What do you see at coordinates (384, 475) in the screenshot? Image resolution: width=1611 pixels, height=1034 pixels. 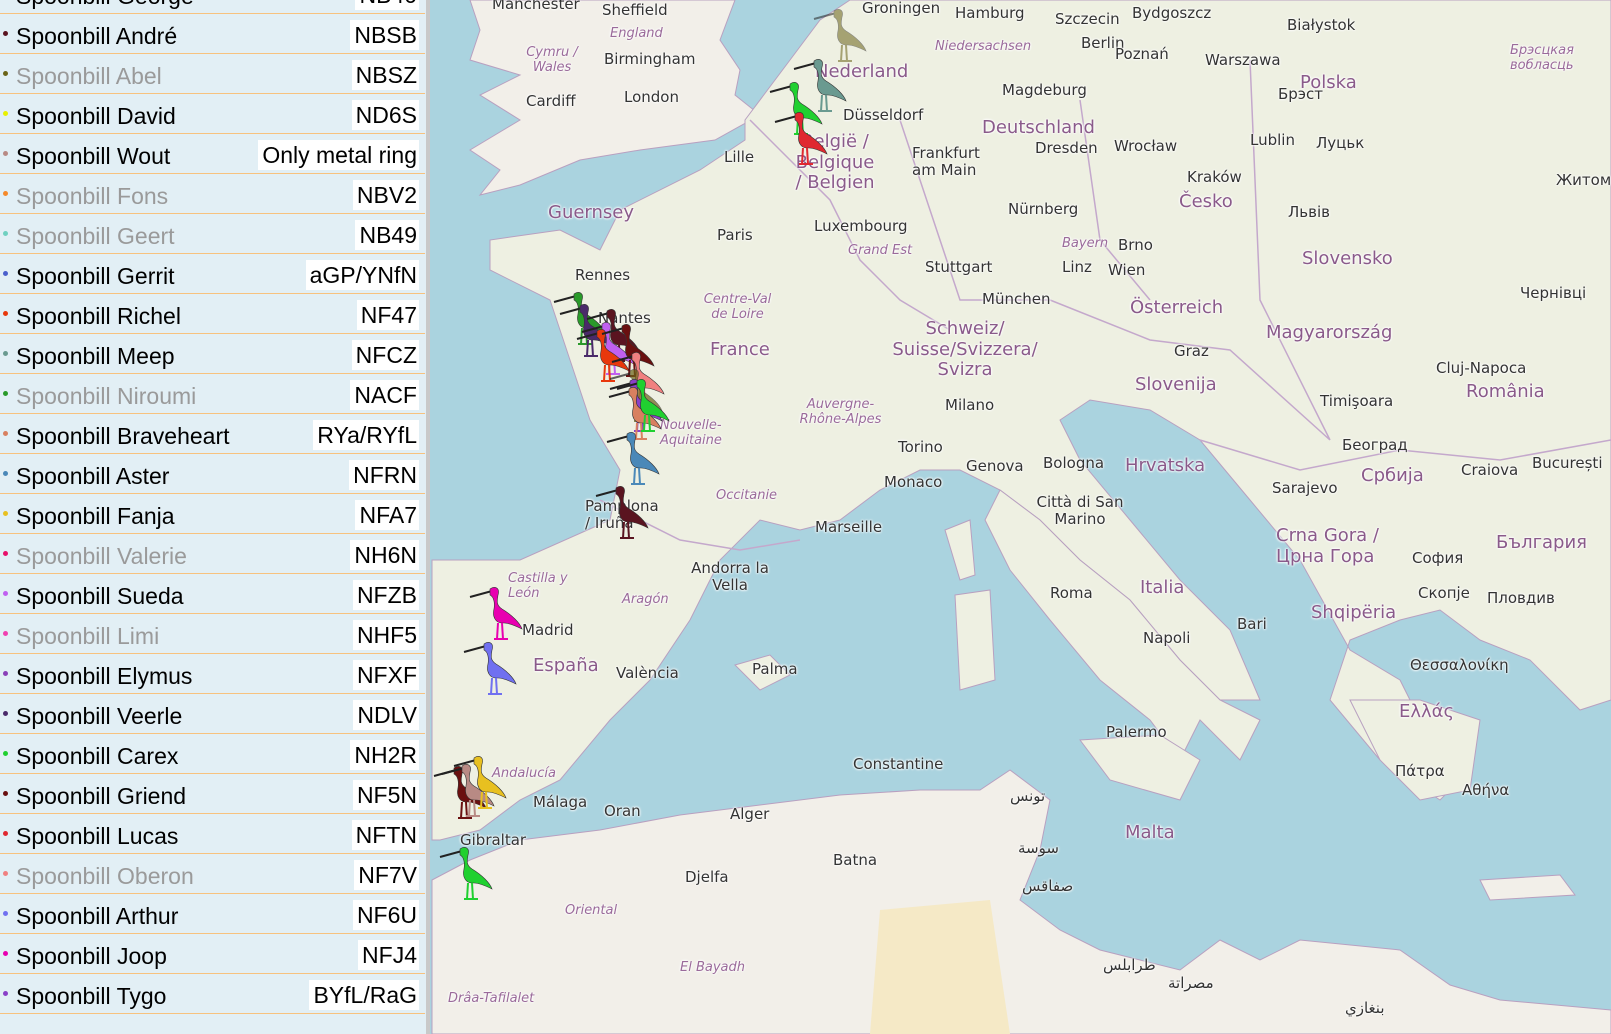 I see `bird-ring-code: NFRN` at bounding box center [384, 475].